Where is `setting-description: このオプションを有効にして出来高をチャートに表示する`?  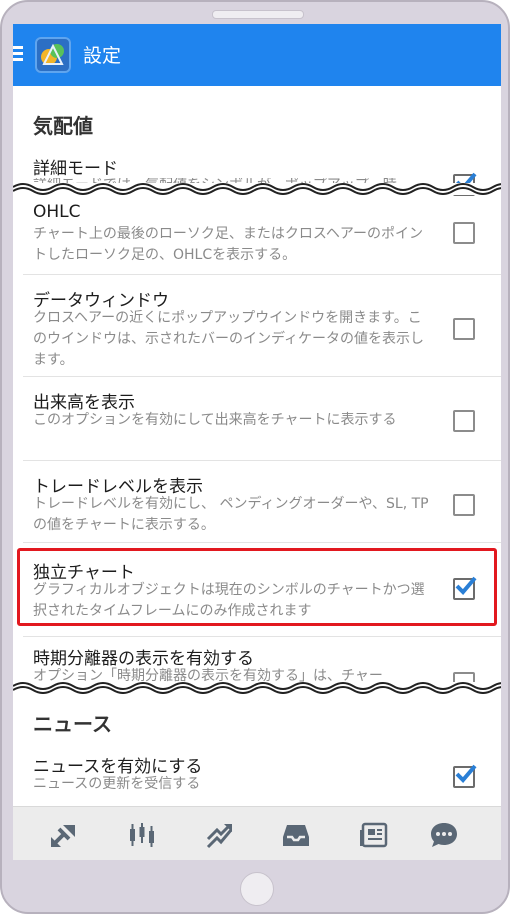
setting-description: このオプションを有効にして出来高をチャートに表示する is located at coordinates (215, 420).